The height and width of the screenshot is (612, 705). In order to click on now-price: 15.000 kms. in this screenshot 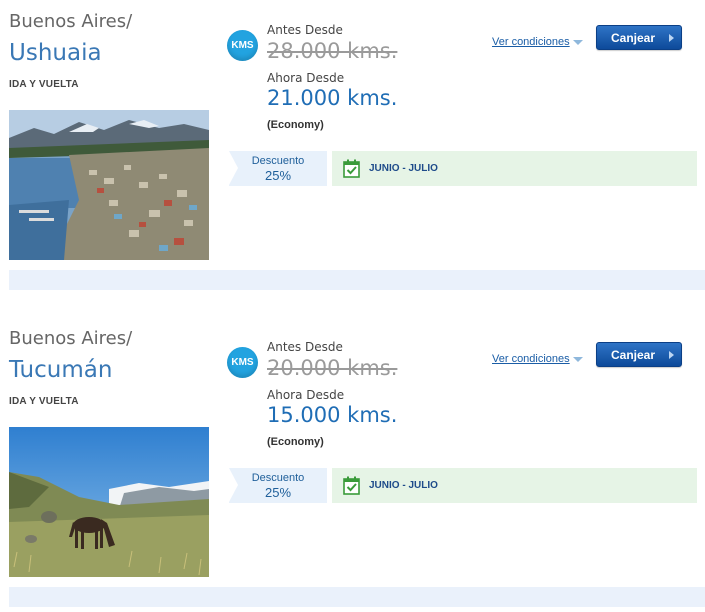, I will do `click(332, 415)`.